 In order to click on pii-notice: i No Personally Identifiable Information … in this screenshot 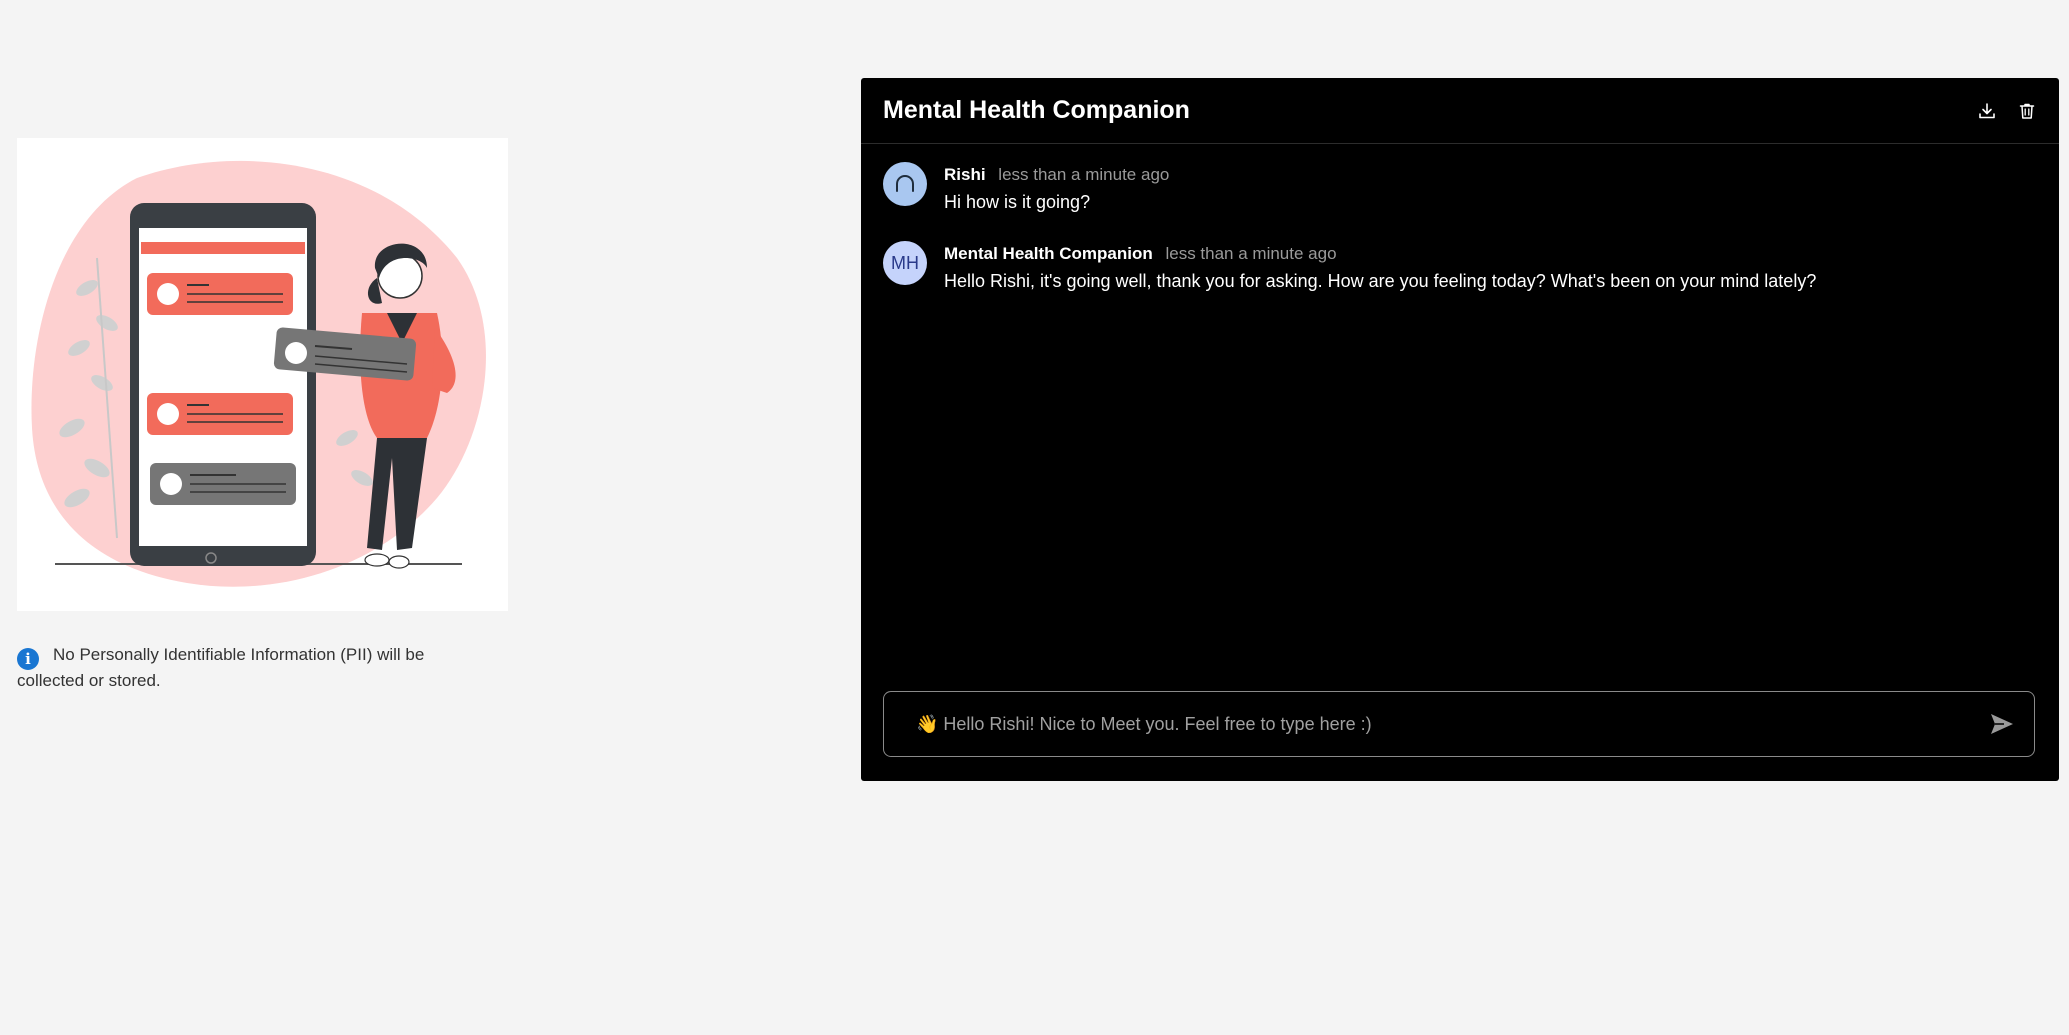, I will do `click(252, 668)`.